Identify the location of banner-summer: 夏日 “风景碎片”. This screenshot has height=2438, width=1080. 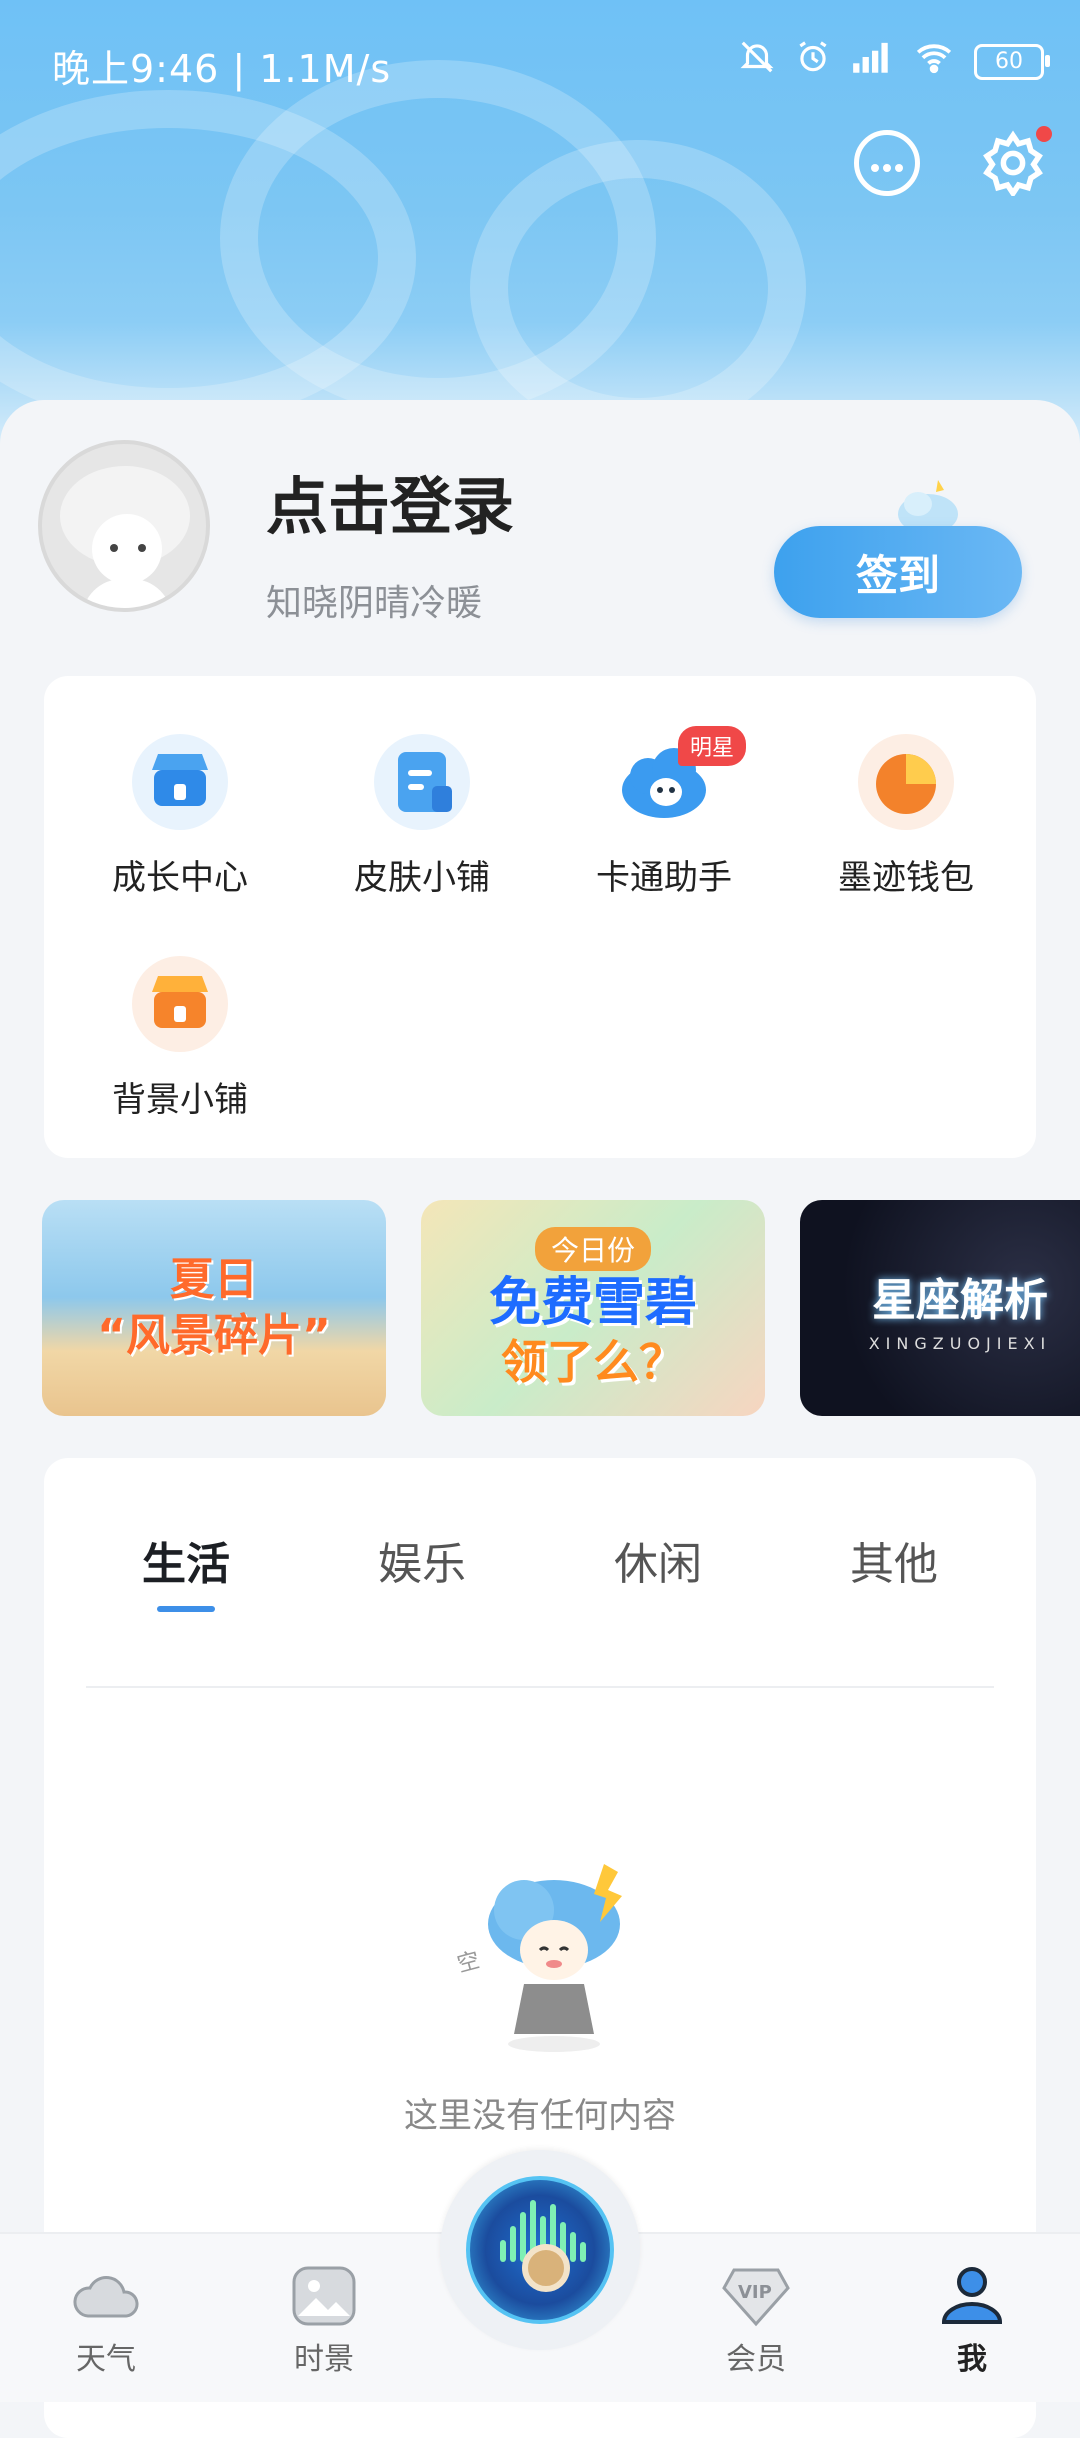
(214, 1308).